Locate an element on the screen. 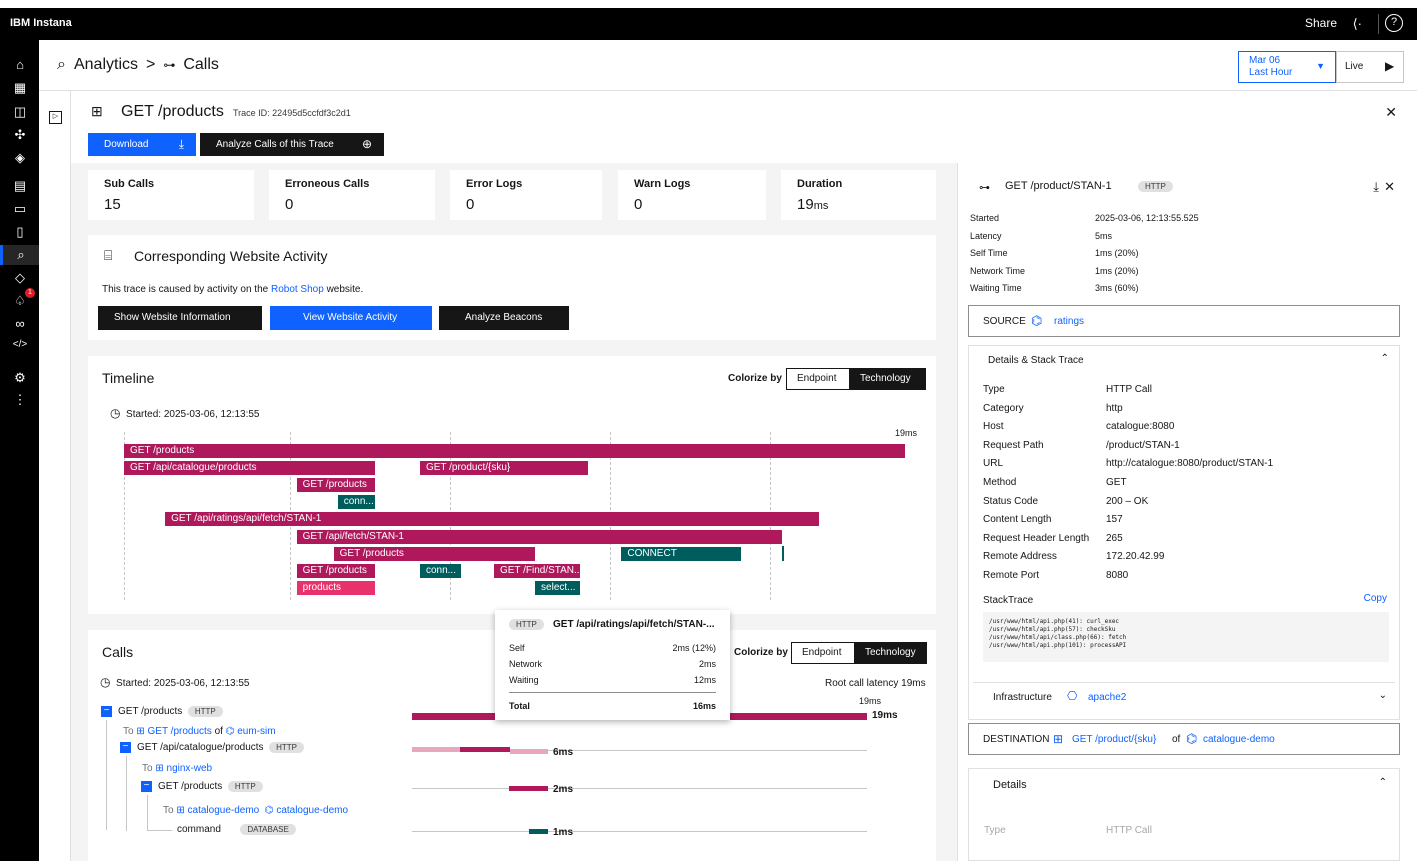 This screenshot has width=1417, height=861. detail-key: Content Length is located at coordinates (1017, 520).